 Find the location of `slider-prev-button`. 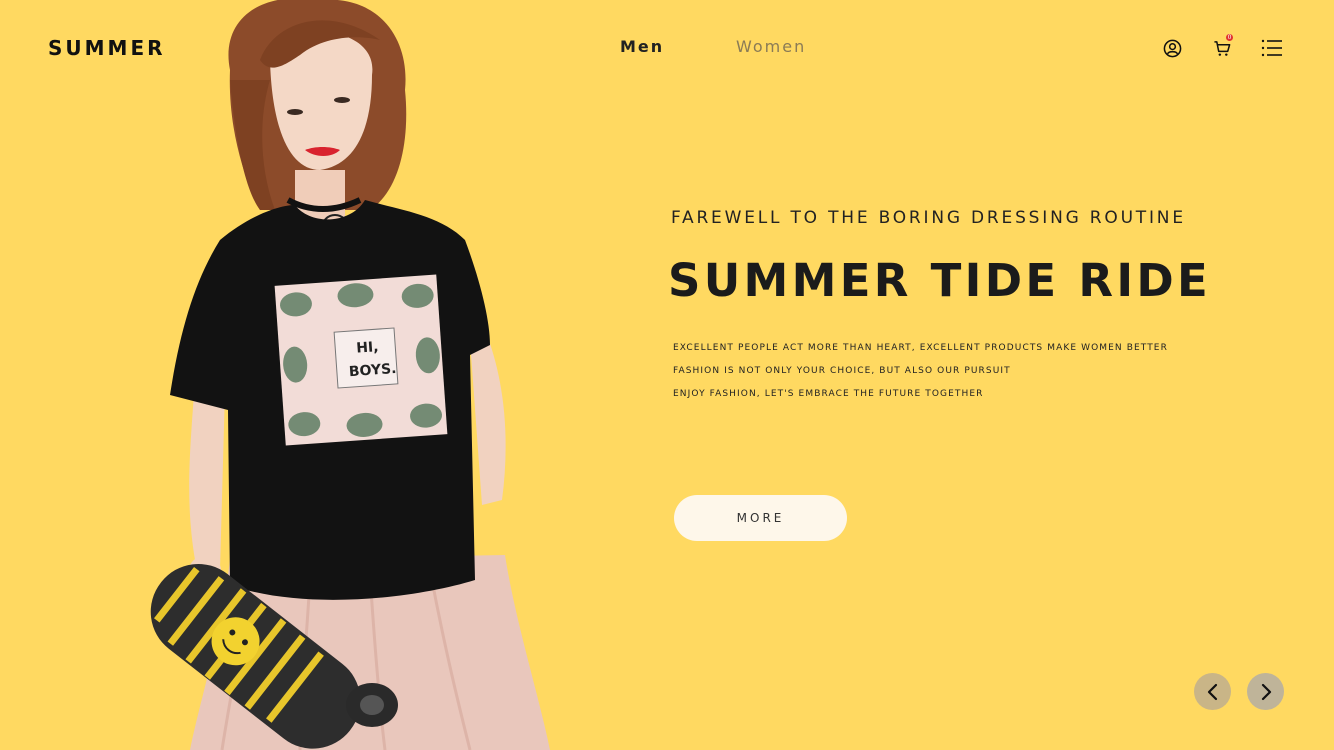

slider-prev-button is located at coordinates (1212, 691).